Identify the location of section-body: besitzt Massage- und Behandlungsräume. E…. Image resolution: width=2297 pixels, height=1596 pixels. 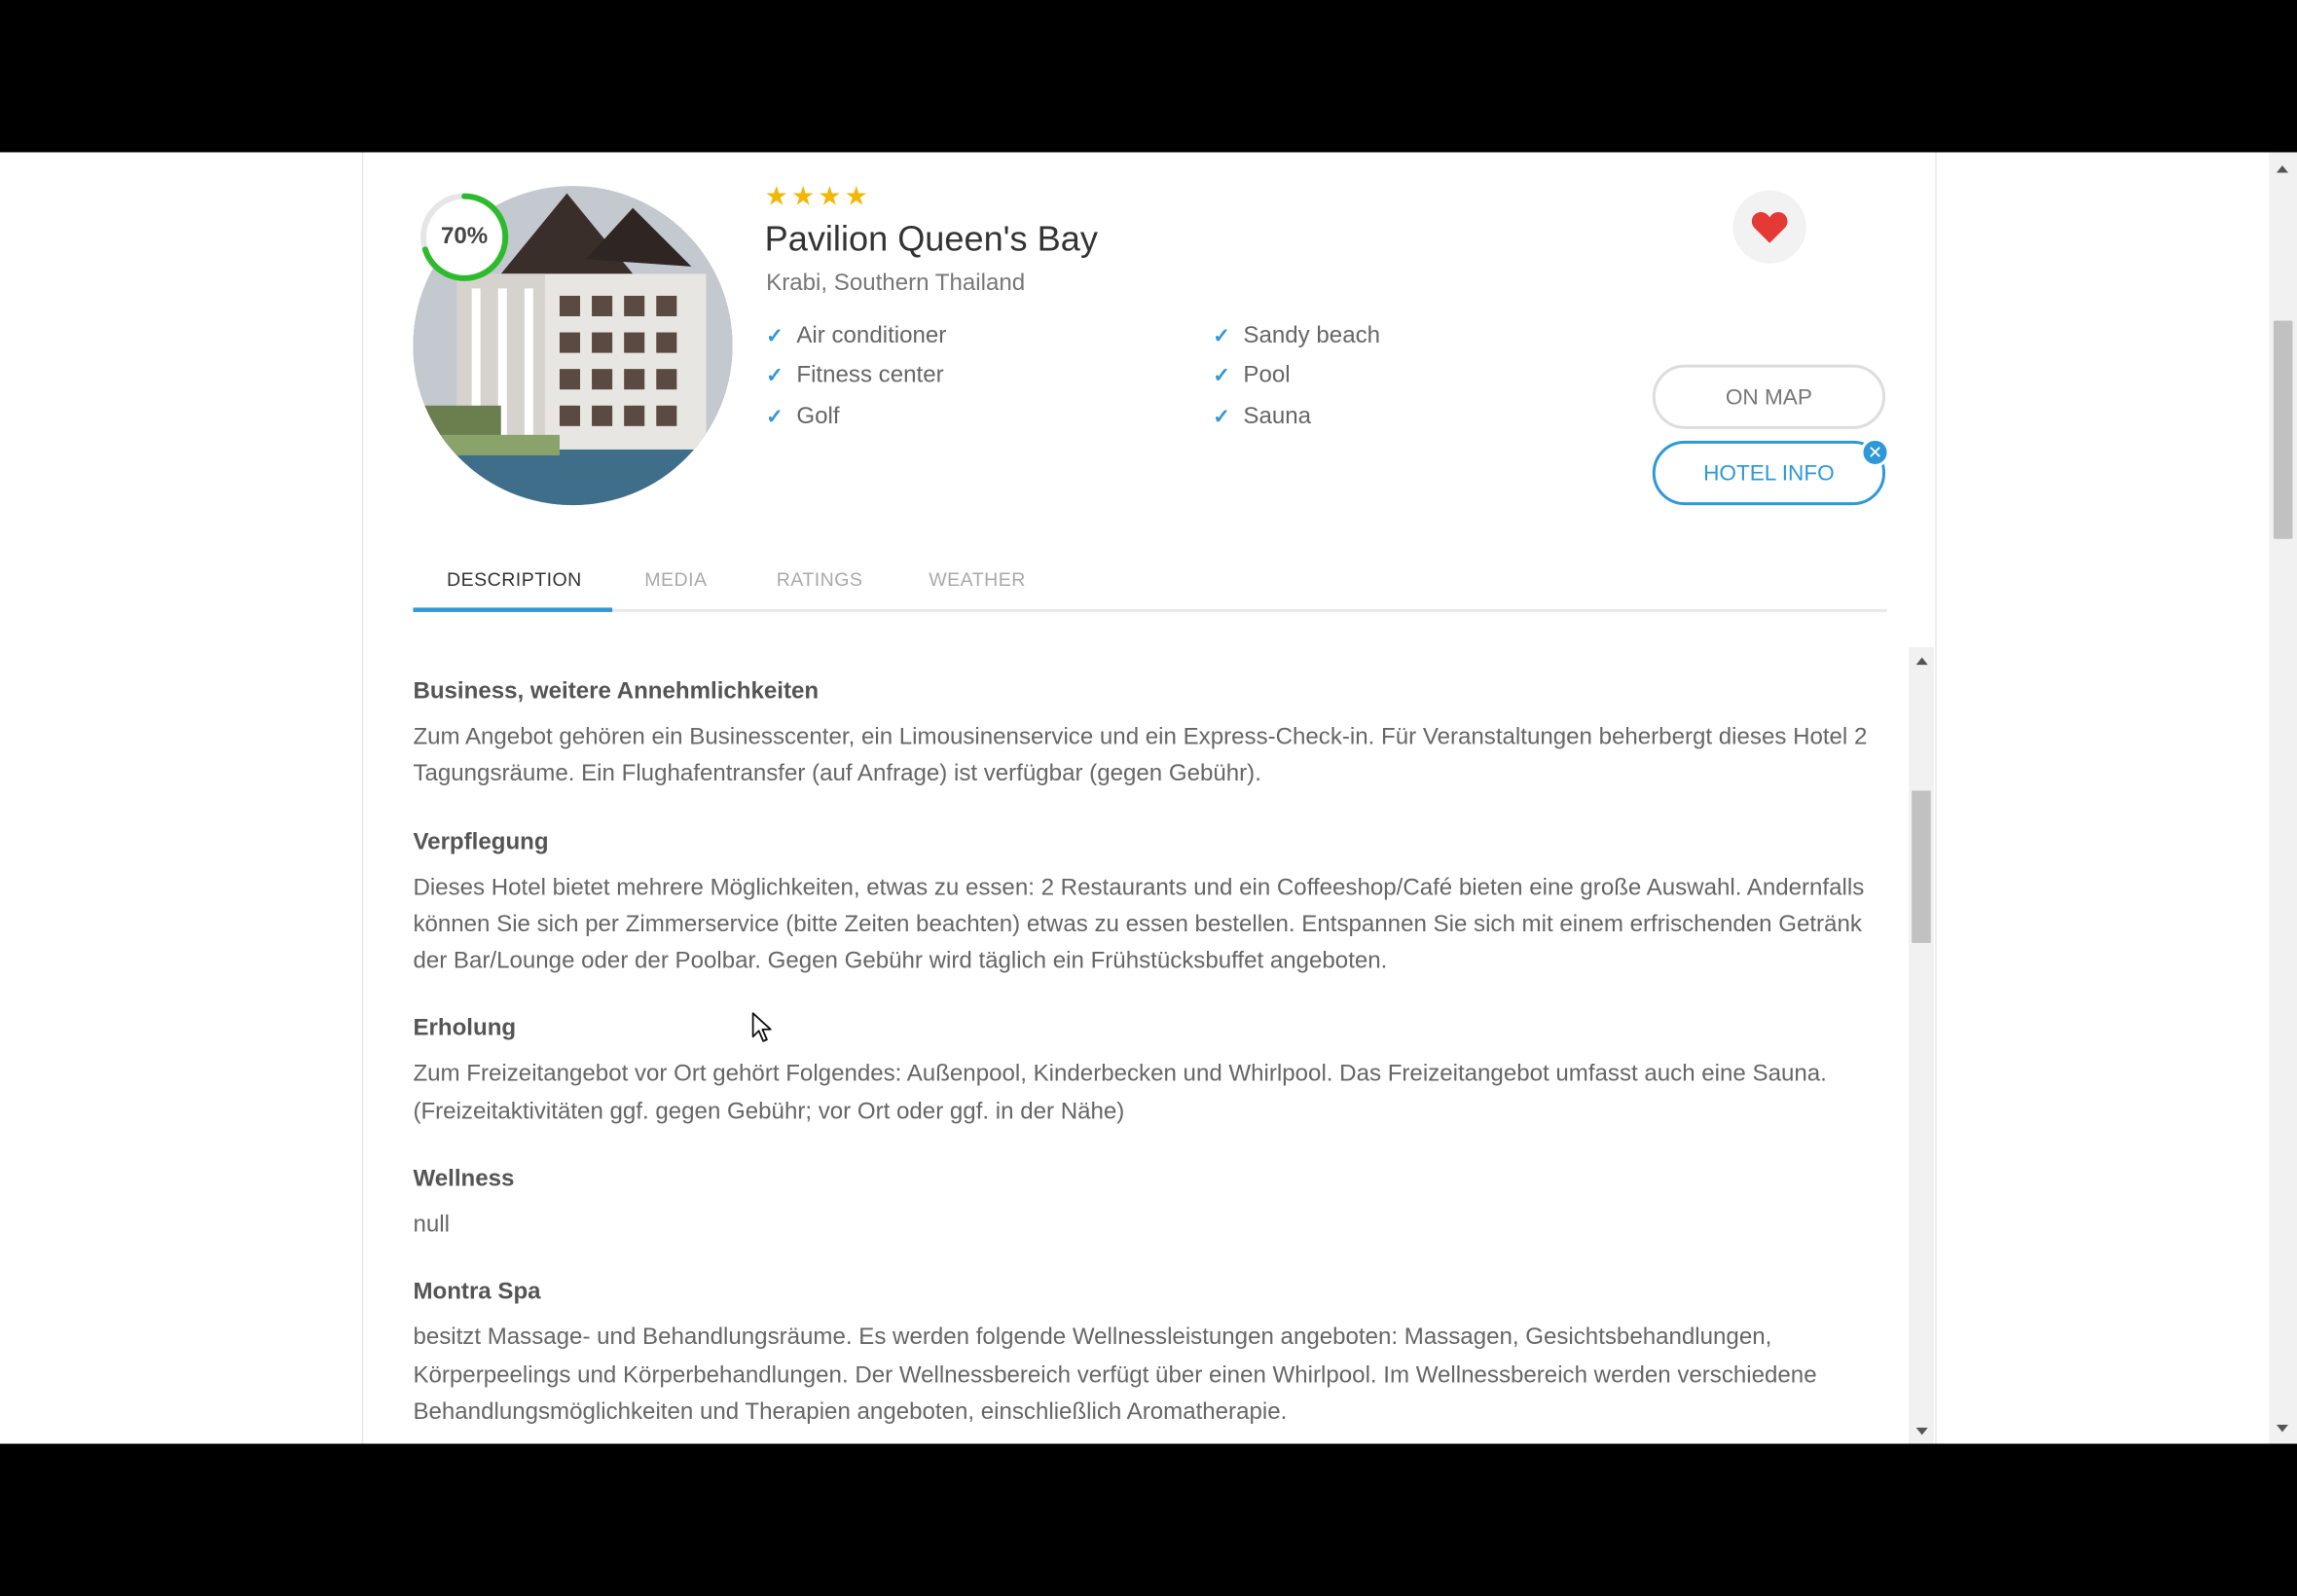
(1115, 1375).